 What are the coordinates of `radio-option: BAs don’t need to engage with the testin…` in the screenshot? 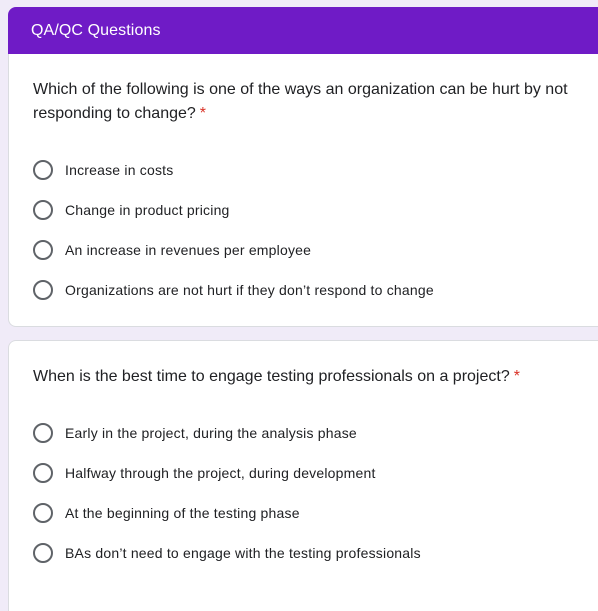 It's located at (315, 553).